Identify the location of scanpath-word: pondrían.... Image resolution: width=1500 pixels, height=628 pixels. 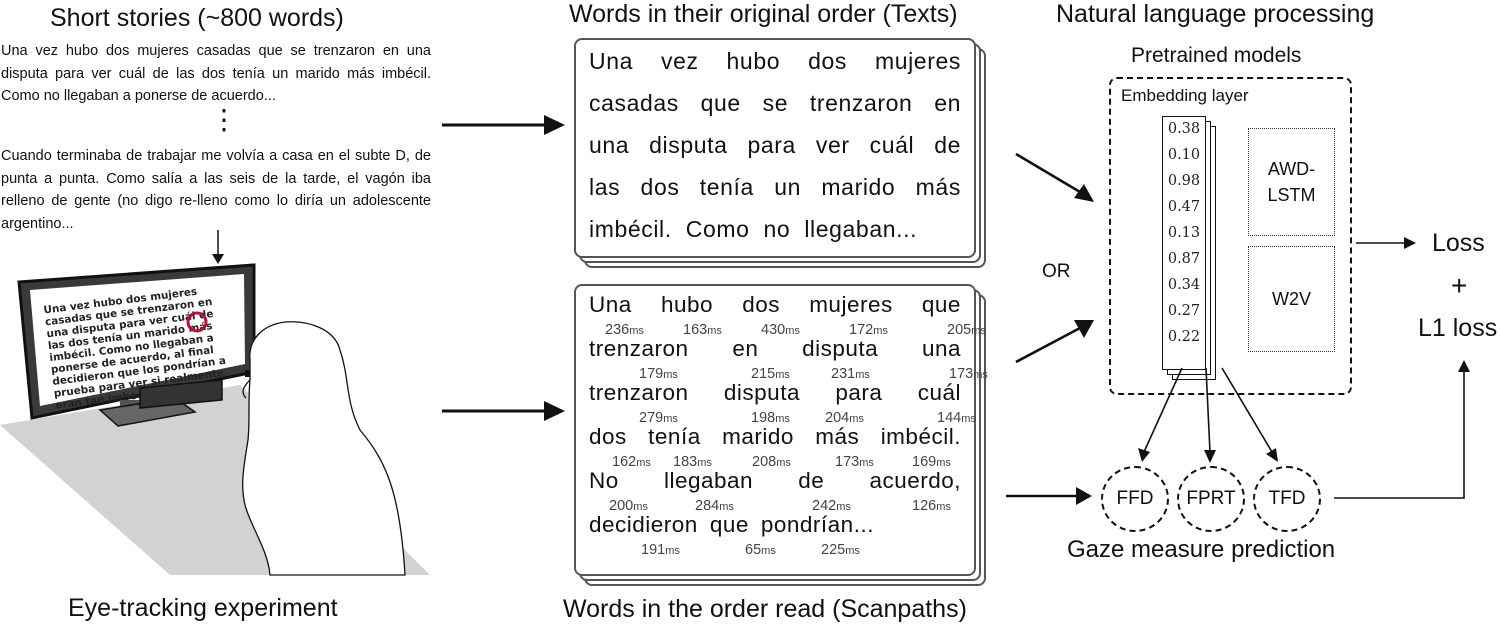
(817, 524).